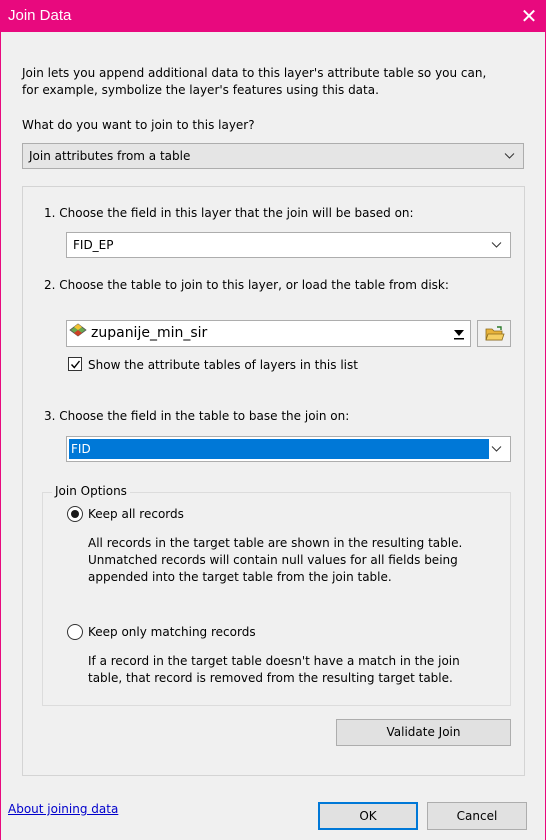  Describe the element at coordinates (75, 632) in the screenshot. I see `keep-matching-records-radio` at that location.